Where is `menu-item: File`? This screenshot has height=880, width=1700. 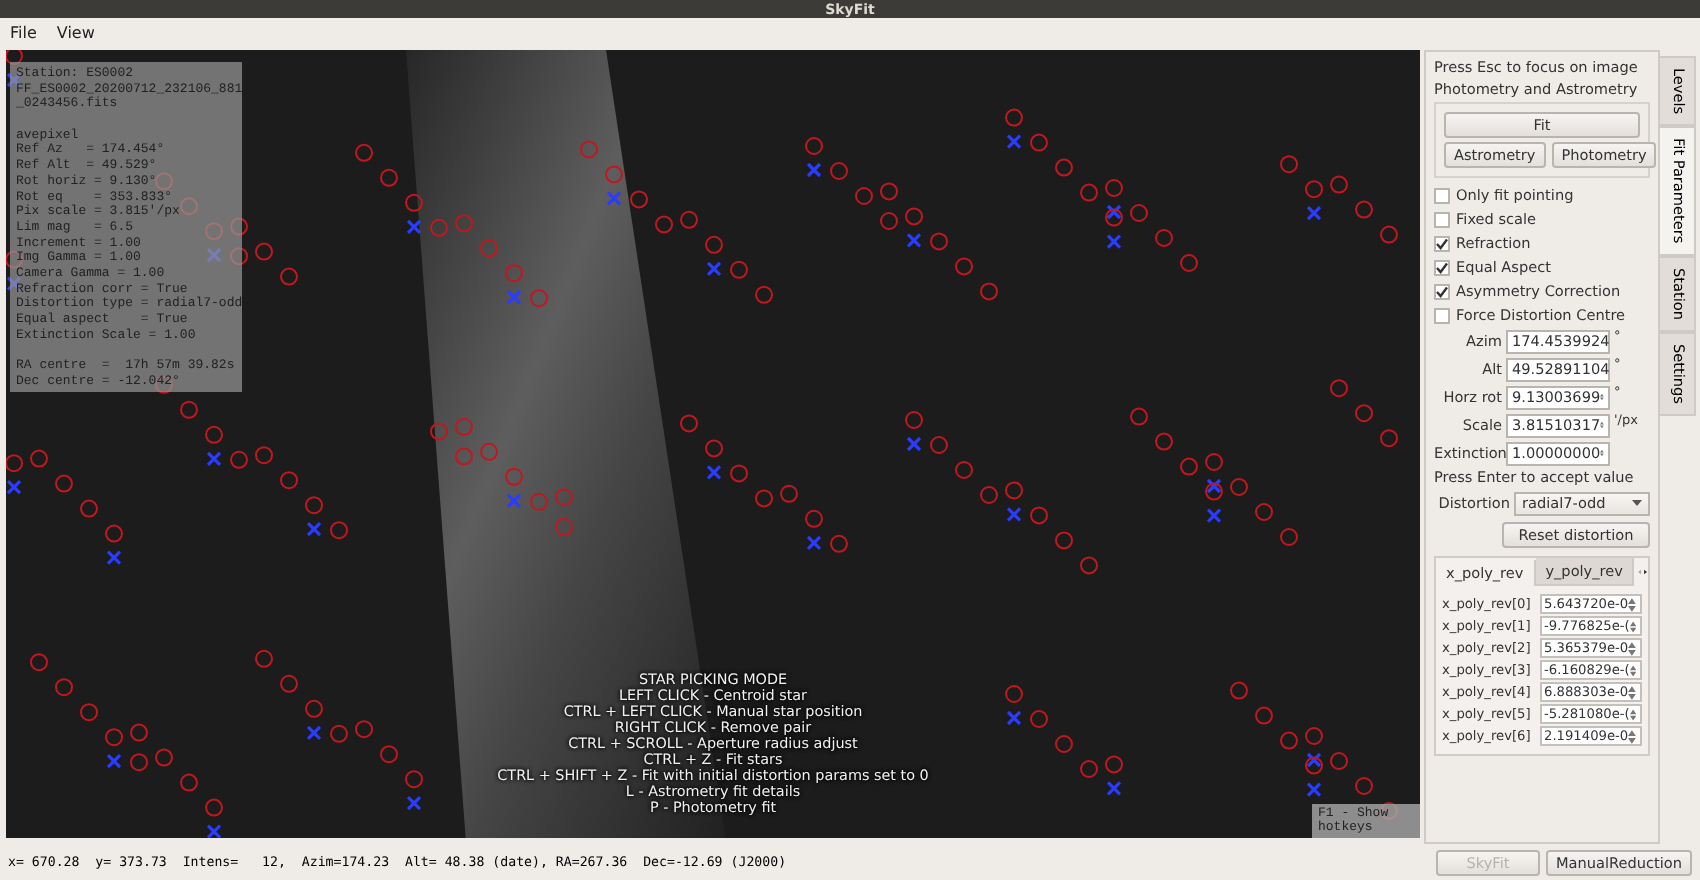 menu-item: File is located at coordinates (23, 32).